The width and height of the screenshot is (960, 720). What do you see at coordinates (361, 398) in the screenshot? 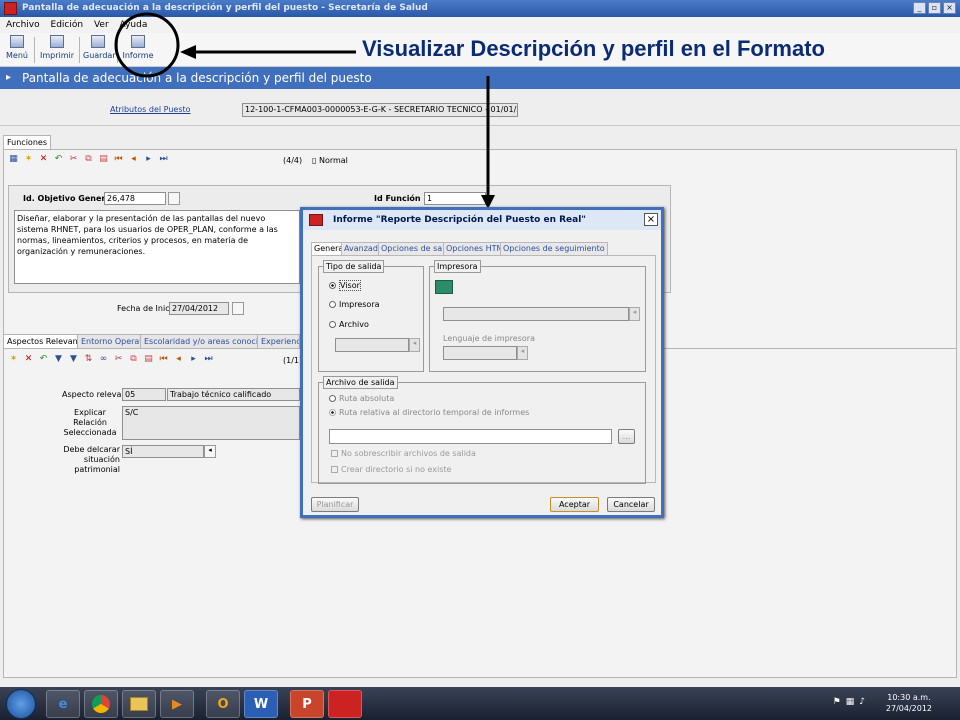
I see `radio-ruta-absoluta: Ruta absoluta` at bounding box center [361, 398].